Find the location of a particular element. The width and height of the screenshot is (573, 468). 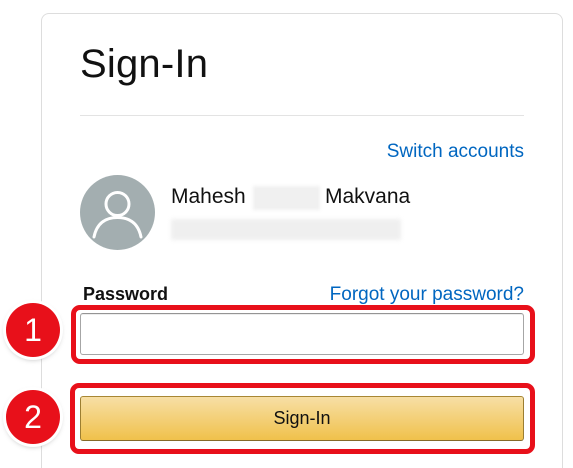

redacted-middle-name is located at coordinates (286, 198).